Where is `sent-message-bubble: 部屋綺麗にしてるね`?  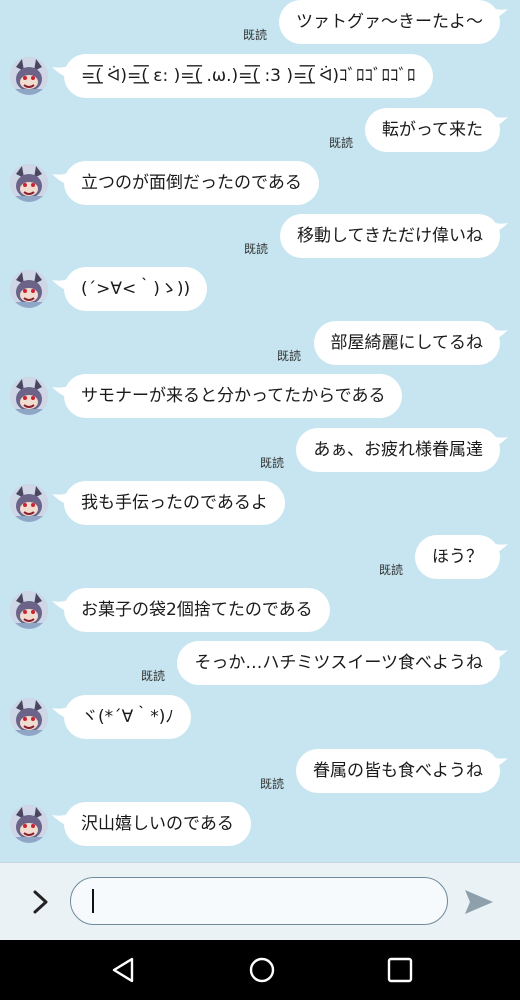
sent-message-bubble: 部屋綺麗にしてるね is located at coordinates (406, 343).